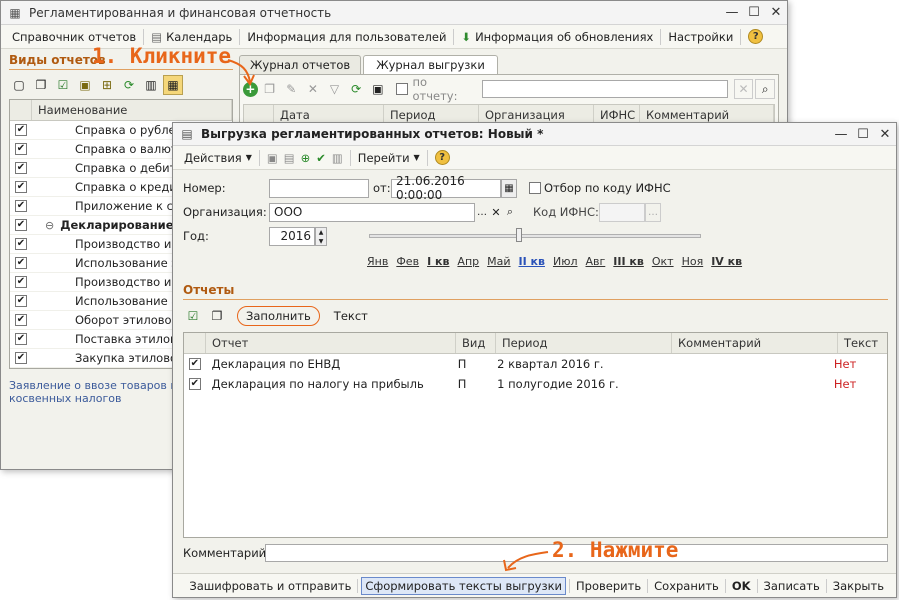 The image size is (899, 600). I want to click on folder-view-icon: ▦, so click(173, 85).